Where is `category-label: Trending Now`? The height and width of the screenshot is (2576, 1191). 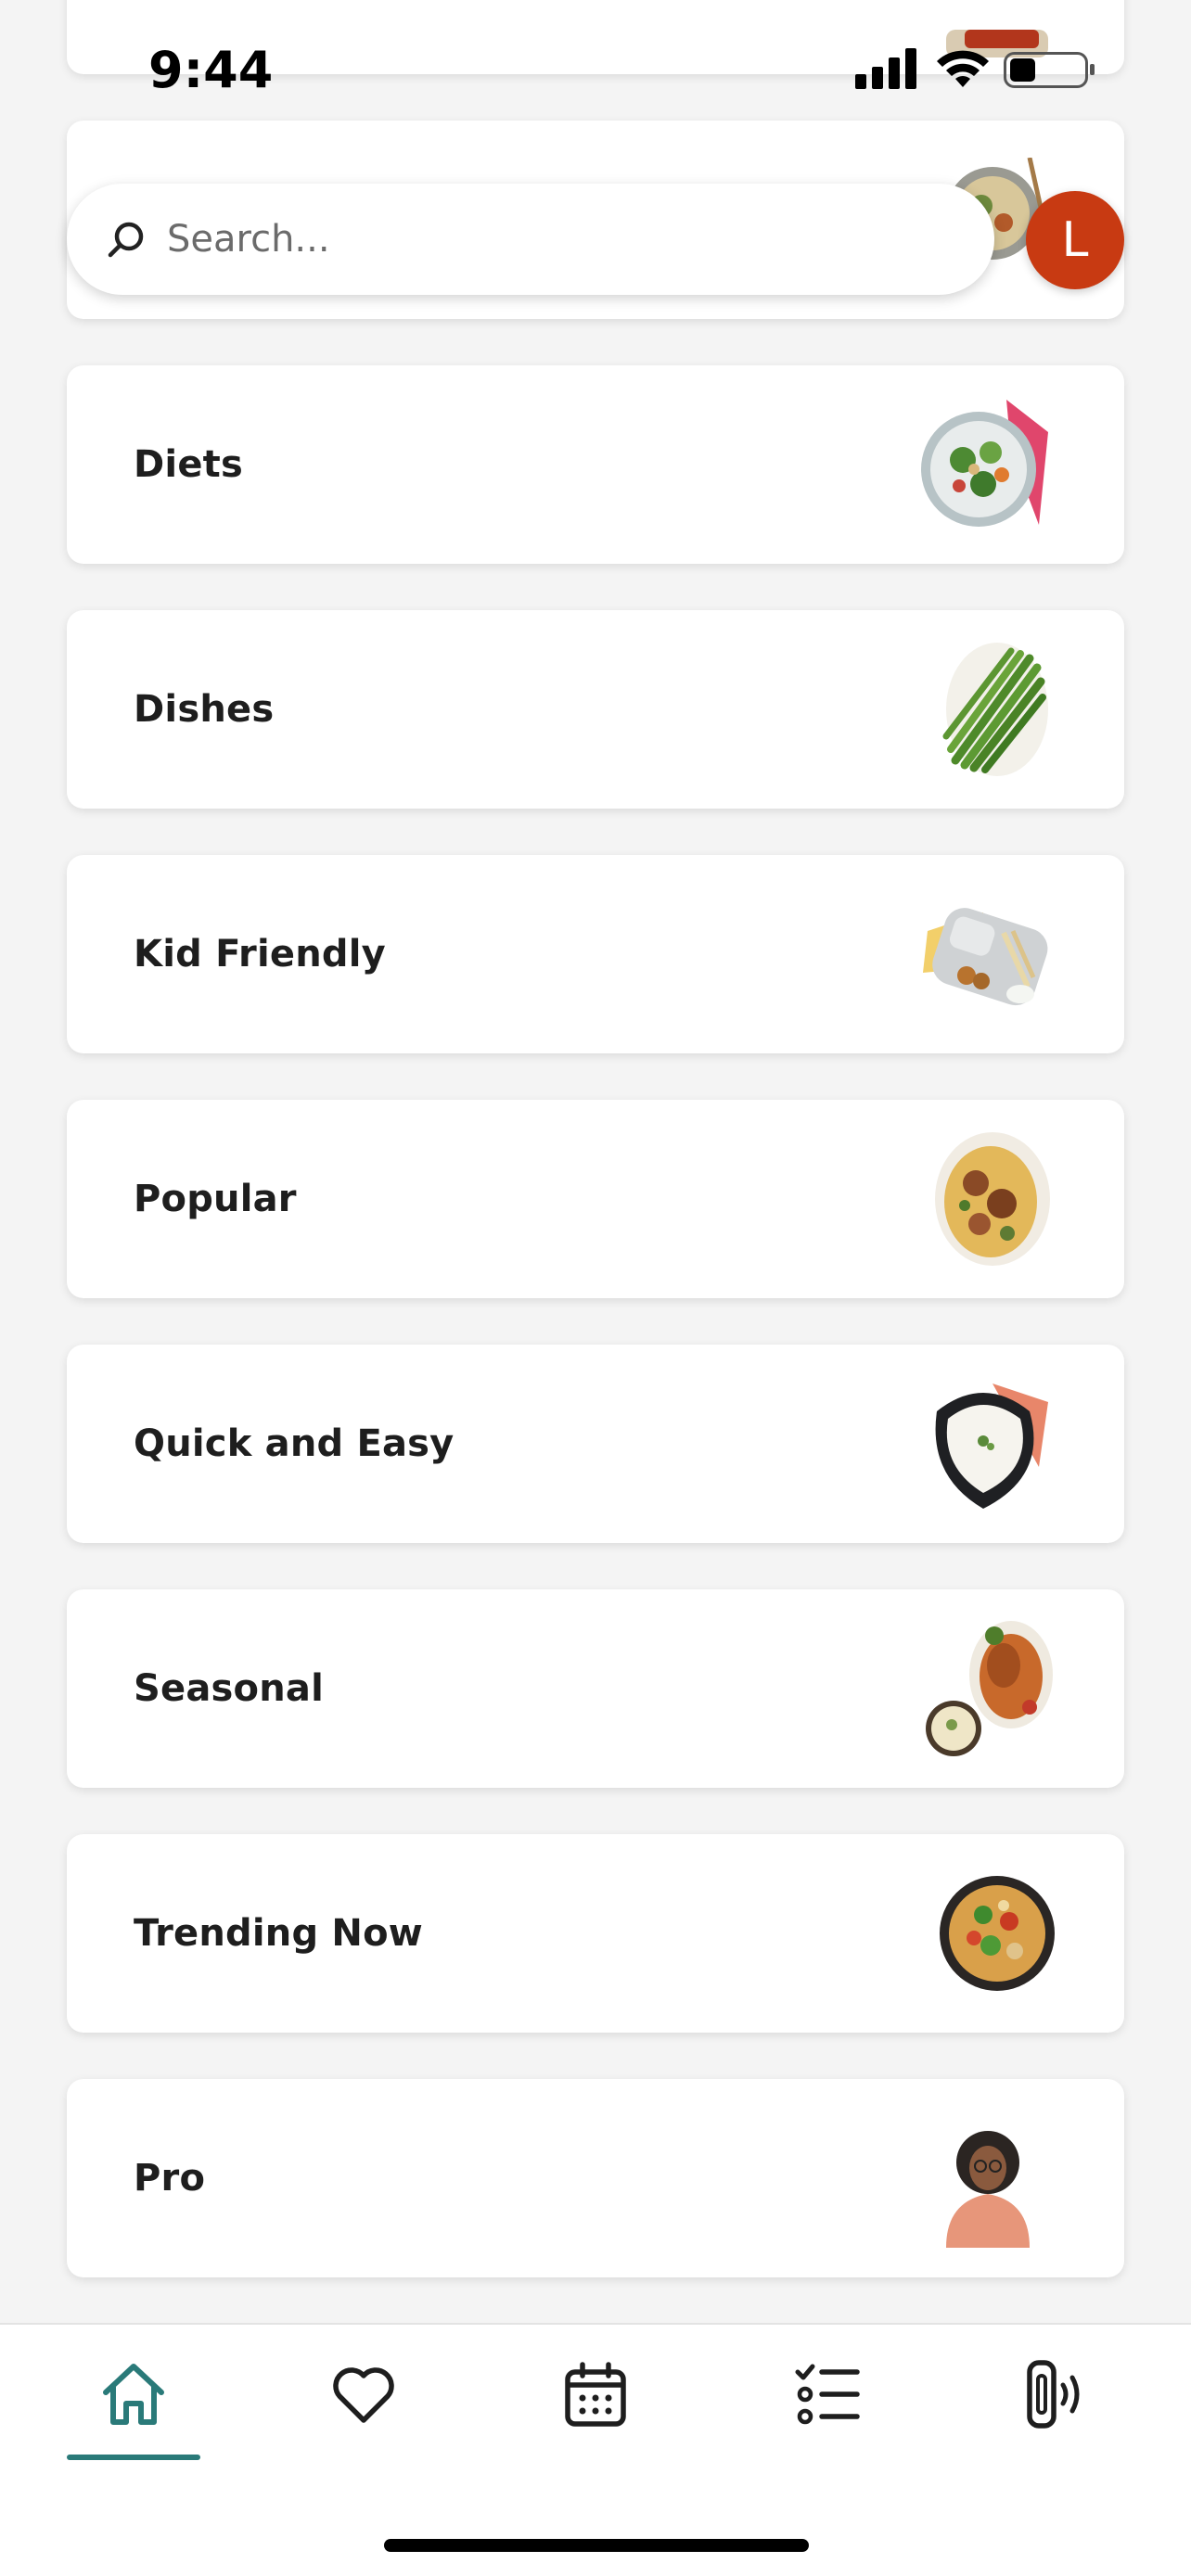 category-label: Trending Now is located at coordinates (278, 1933).